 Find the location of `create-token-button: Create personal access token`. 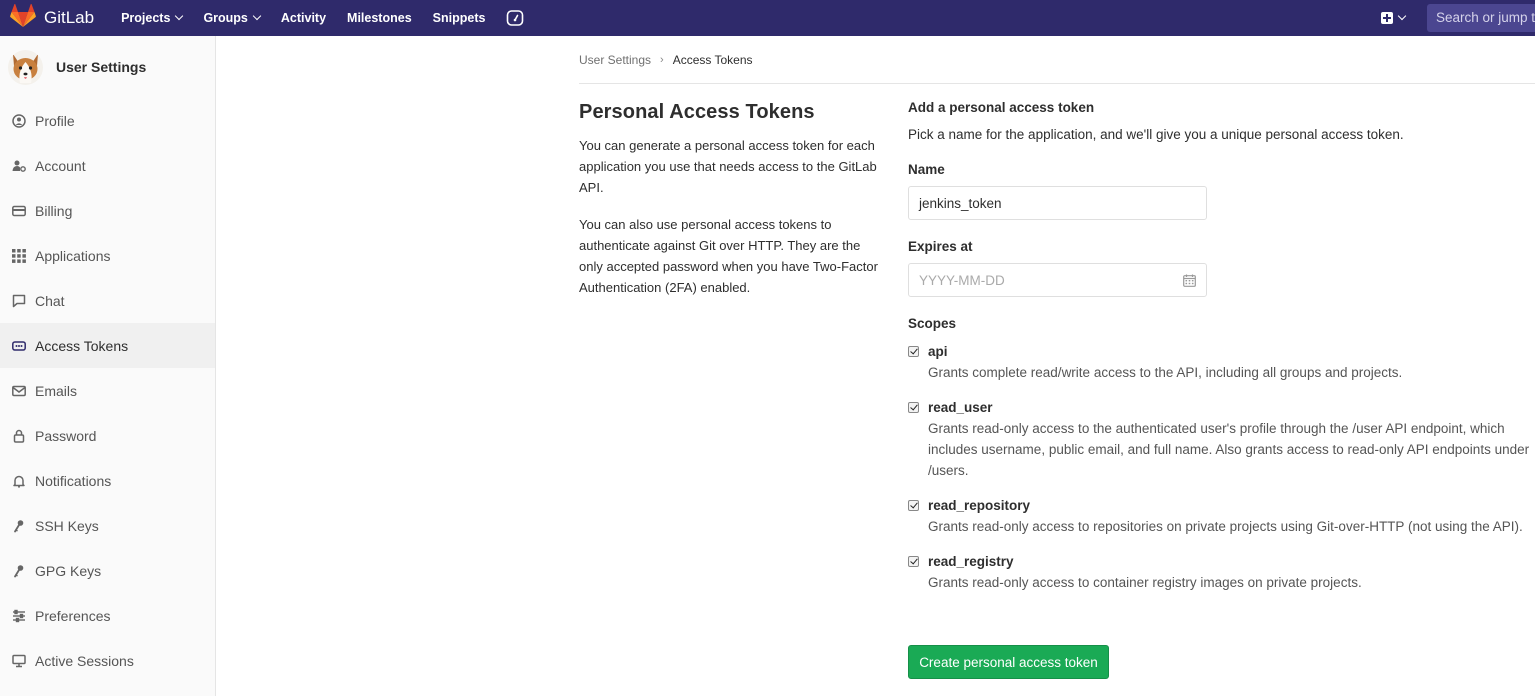

create-token-button: Create personal access token is located at coordinates (1008, 662).